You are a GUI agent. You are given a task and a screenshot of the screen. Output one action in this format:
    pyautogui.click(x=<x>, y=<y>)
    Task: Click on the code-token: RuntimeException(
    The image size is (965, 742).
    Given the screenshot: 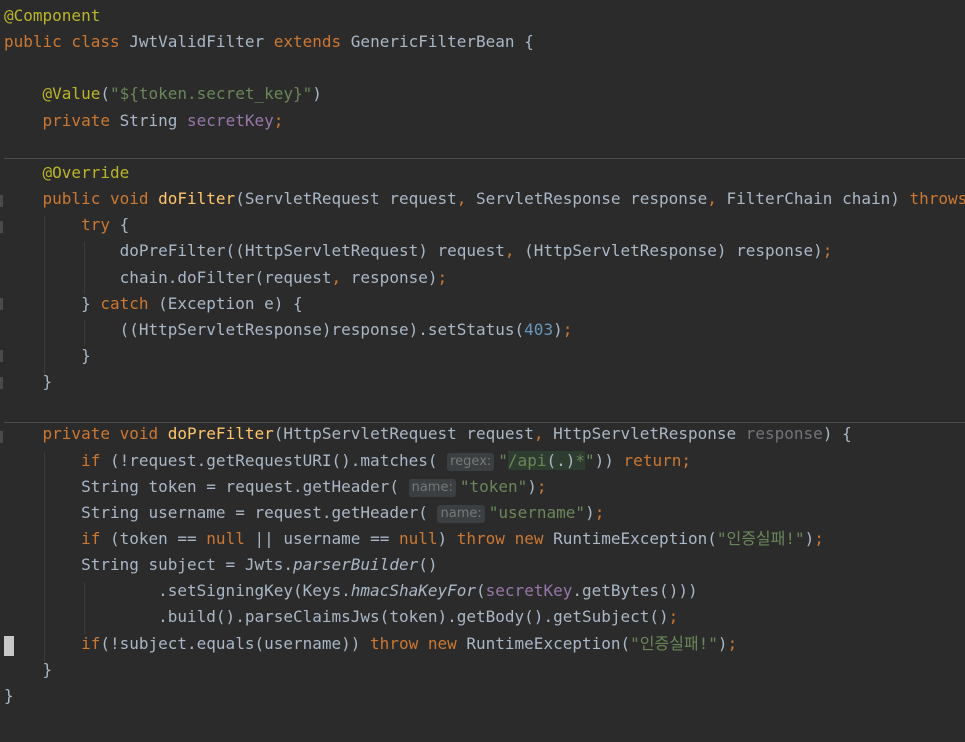 What is the action you would take?
    pyautogui.click(x=635, y=538)
    